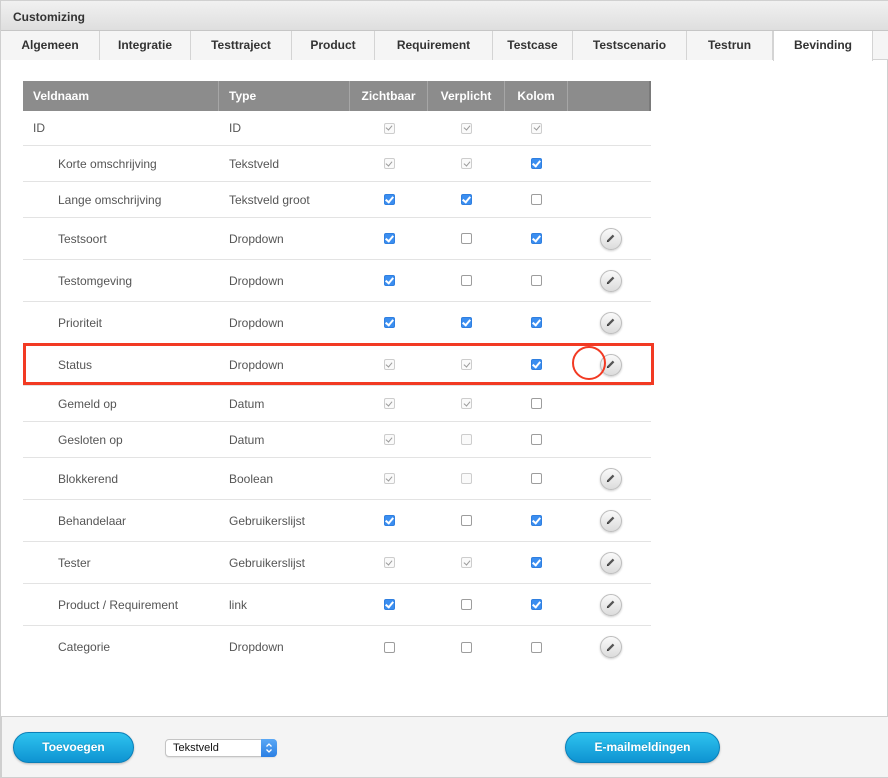 The width and height of the screenshot is (888, 778). I want to click on tab-requirement: Requirement, so click(434, 45).